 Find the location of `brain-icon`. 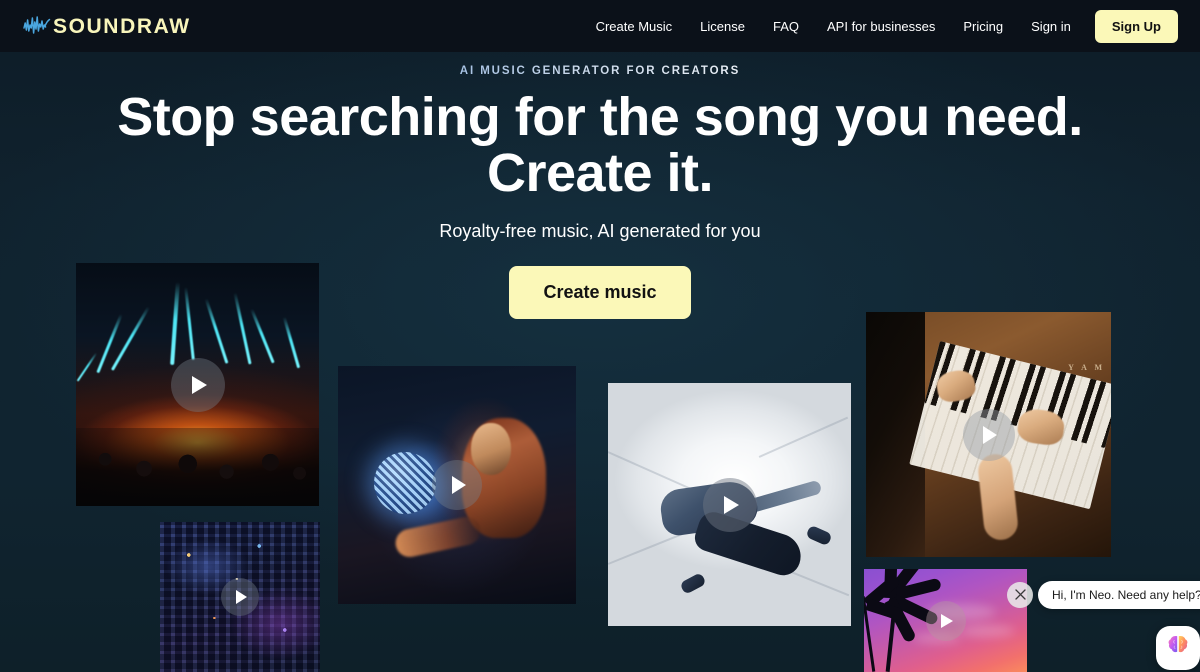

brain-icon is located at coordinates (1178, 648).